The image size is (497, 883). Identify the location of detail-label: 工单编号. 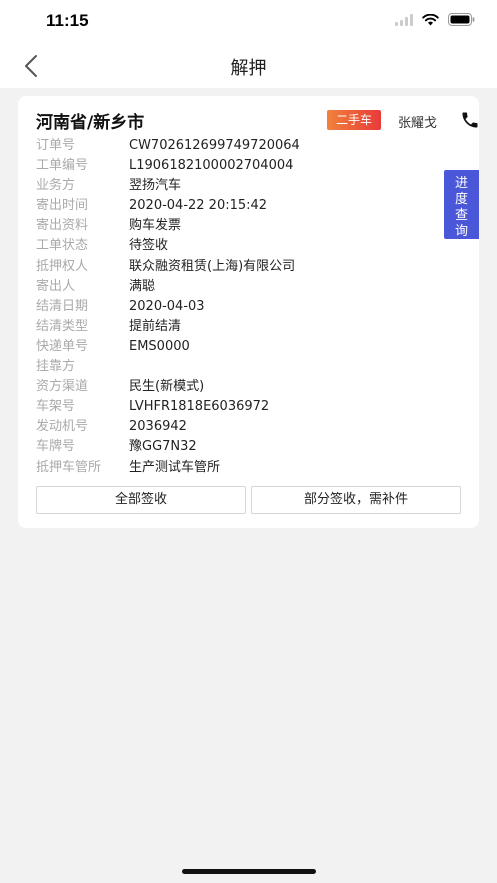
(62, 166).